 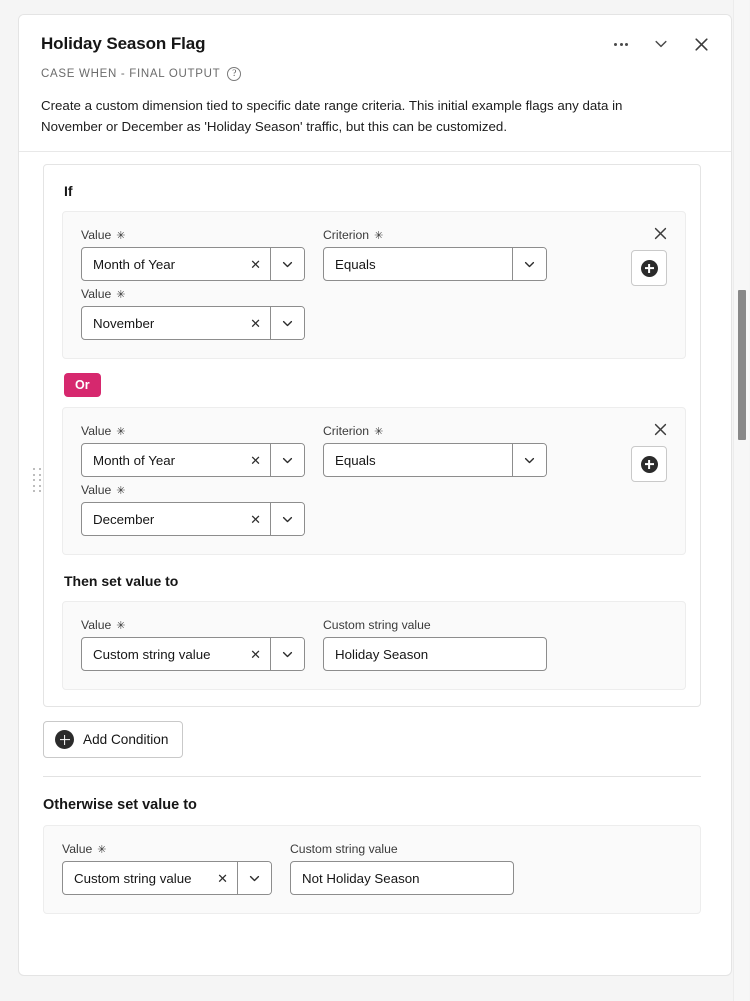 I want to click on add-condition-button: Add Condition, so click(x=113, y=739).